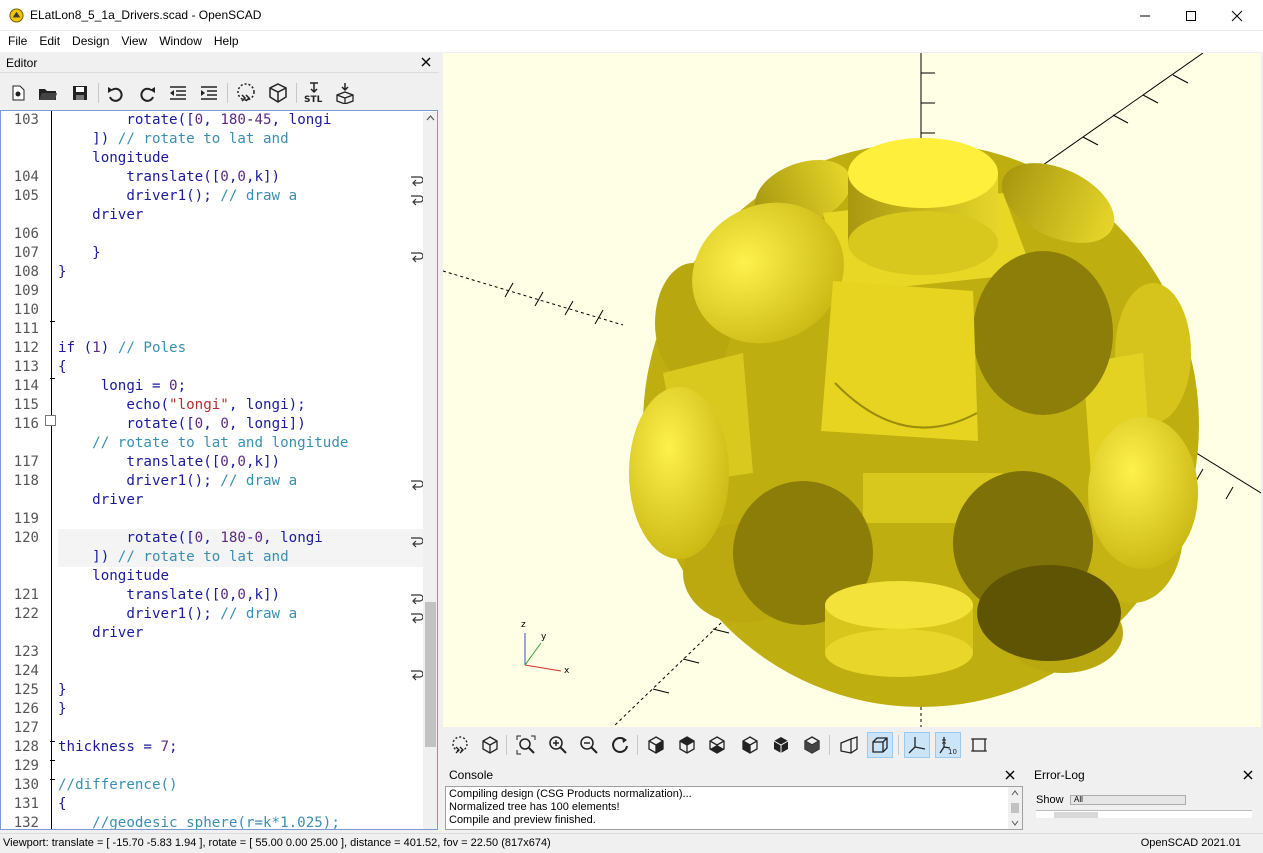  Describe the element at coordinates (558, 745) in the screenshot. I see `zoom-in-button` at that location.